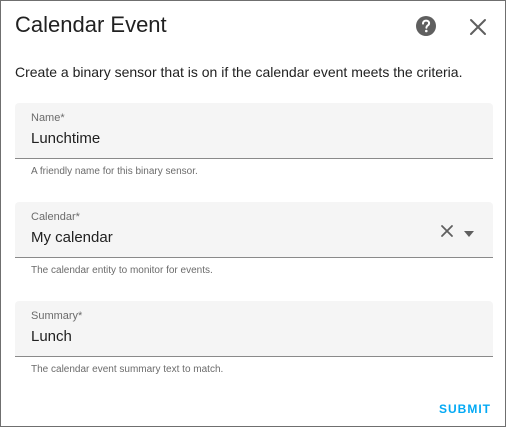 The width and height of the screenshot is (506, 427). Describe the element at coordinates (57, 316) in the screenshot. I see `summary-field-label: Summary*` at that location.